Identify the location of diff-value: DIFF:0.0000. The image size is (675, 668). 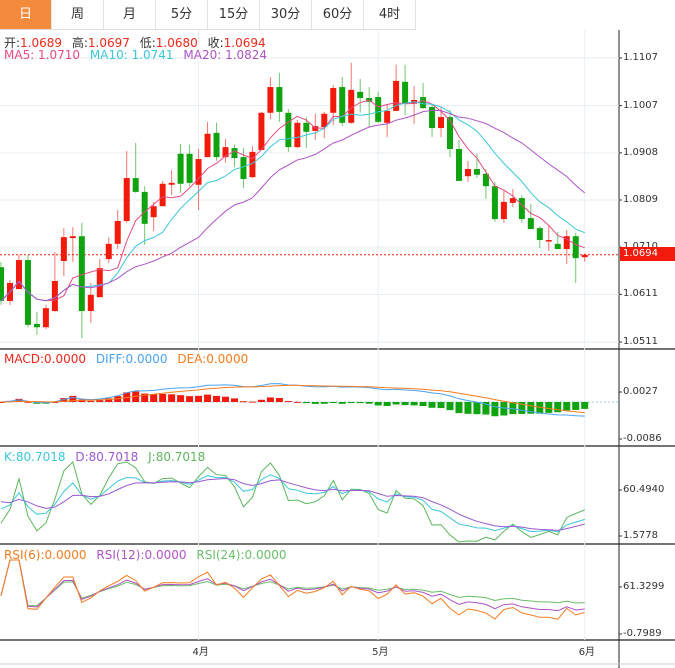
(131, 359).